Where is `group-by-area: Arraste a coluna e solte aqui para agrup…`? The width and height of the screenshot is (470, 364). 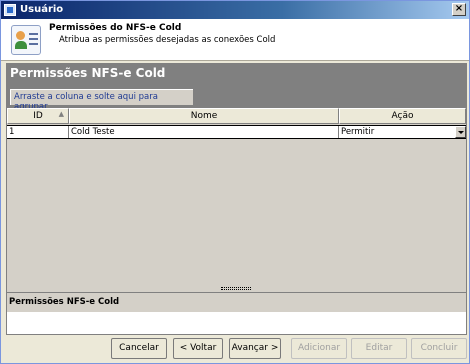
group-by-area: Arraste a coluna e solte aqui para agrup… is located at coordinates (236, 97).